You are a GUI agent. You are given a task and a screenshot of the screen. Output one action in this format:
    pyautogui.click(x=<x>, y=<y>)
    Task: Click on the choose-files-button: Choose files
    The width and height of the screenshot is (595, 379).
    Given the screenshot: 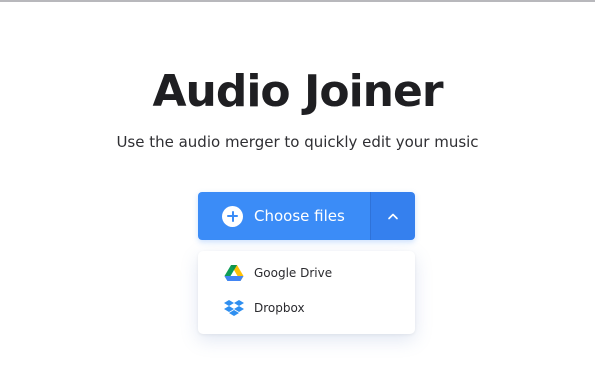 What is the action you would take?
    pyautogui.click(x=284, y=216)
    